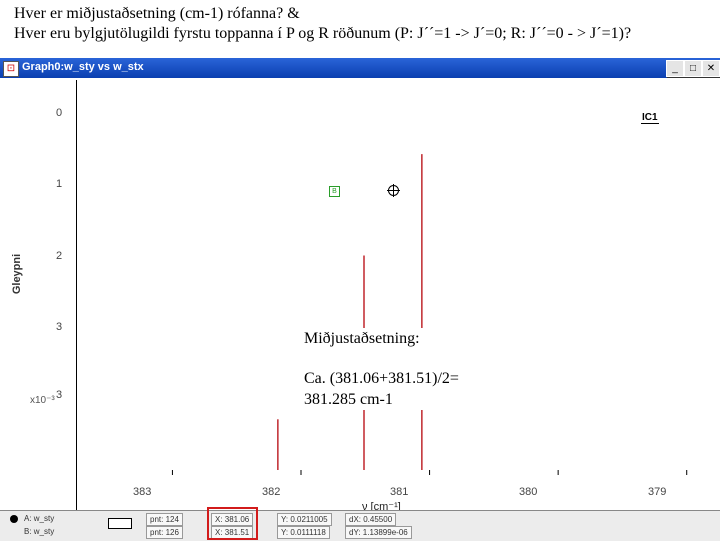 This screenshot has width=720, height=541. I want to click on point-a-field: pnt: 124, so click(164, 519).